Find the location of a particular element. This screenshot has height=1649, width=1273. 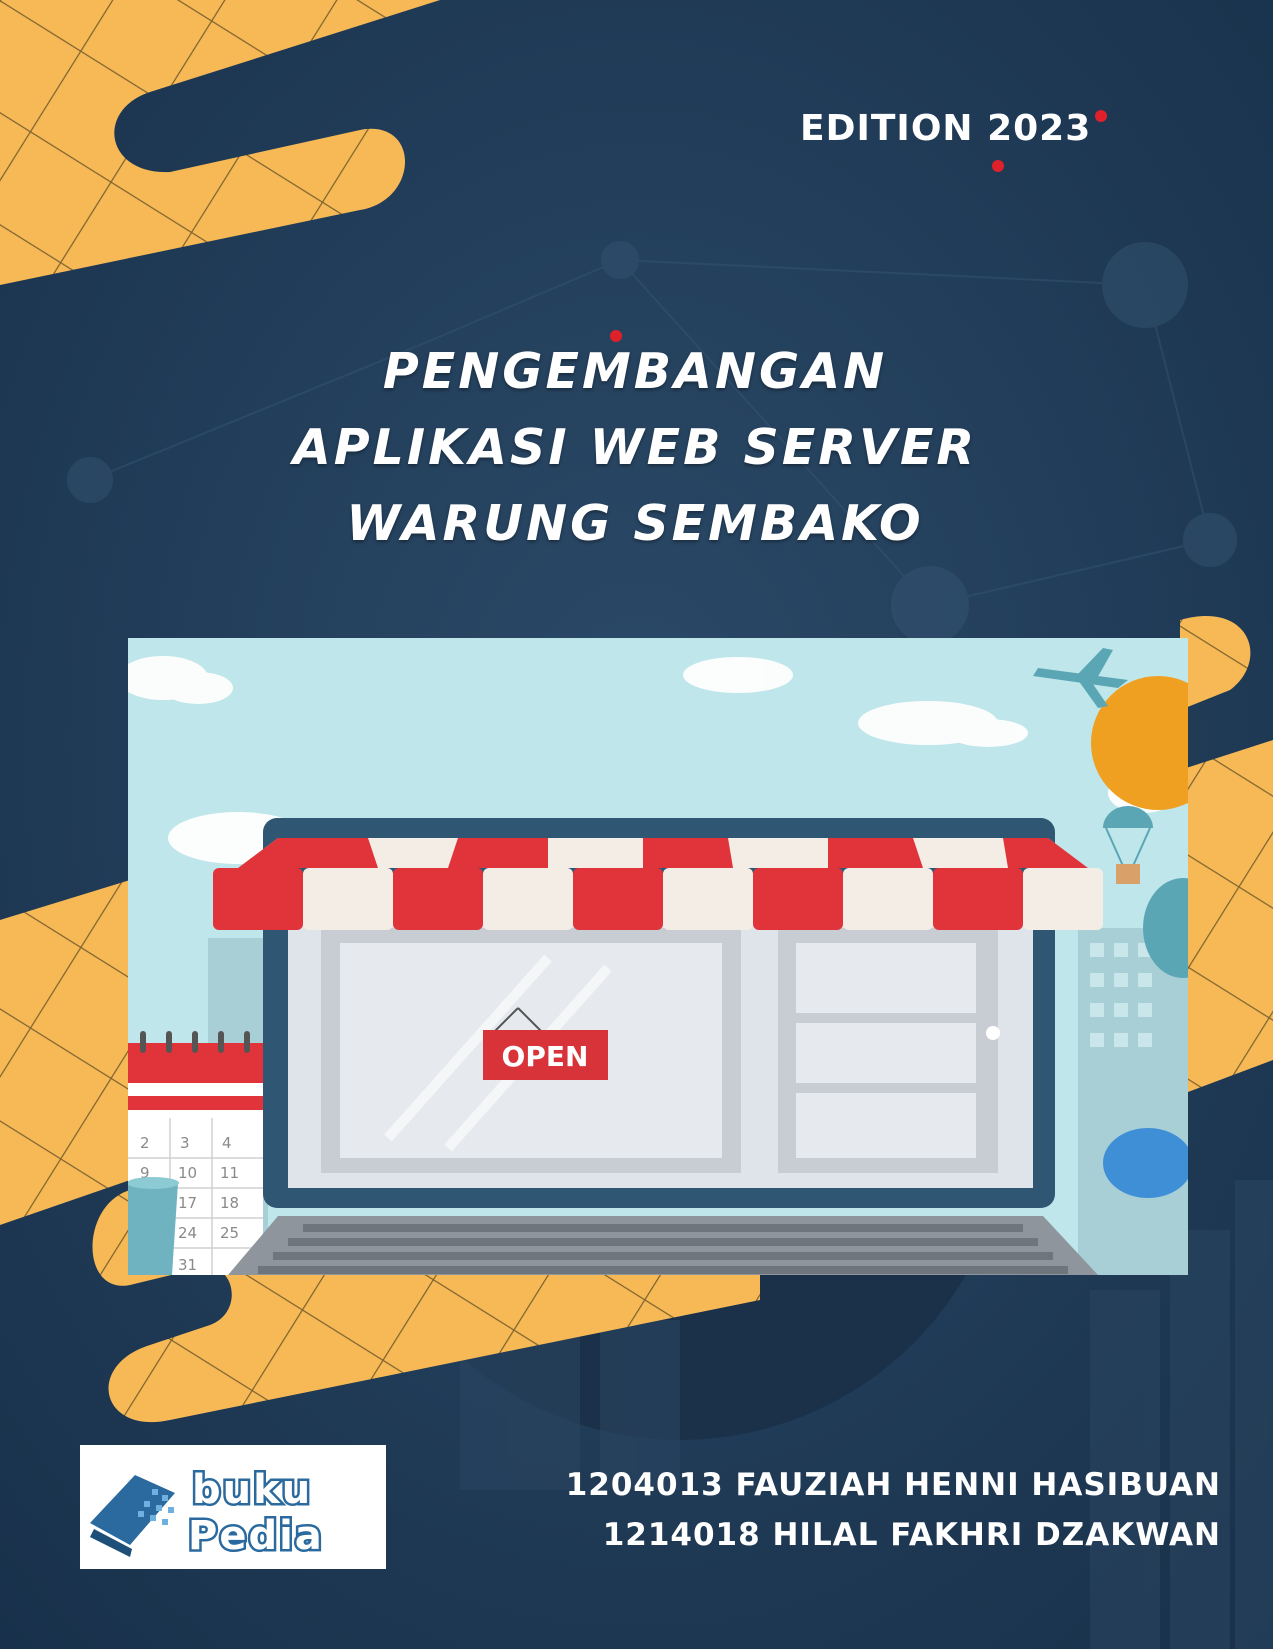

logo-text-buku: buku is located at coordinates (252, 1490).